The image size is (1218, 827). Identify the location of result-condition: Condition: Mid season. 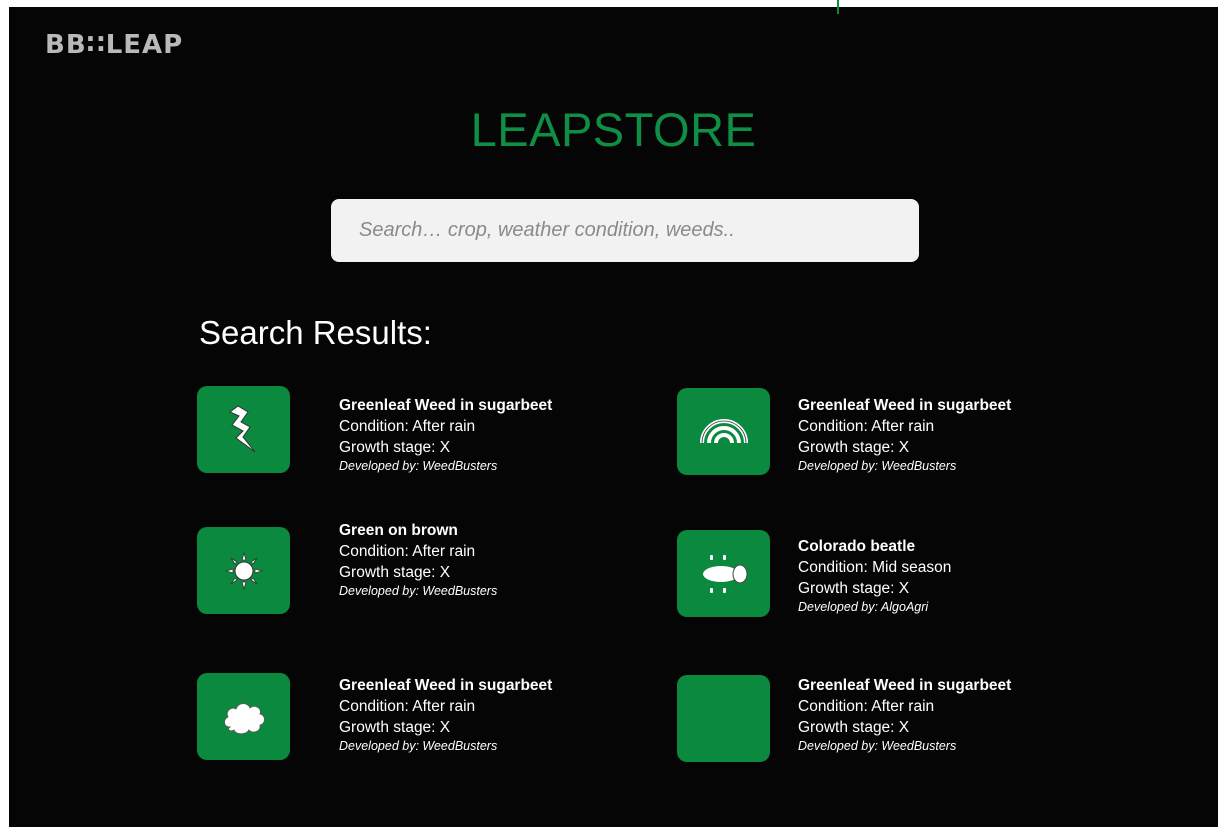
(875, 567).